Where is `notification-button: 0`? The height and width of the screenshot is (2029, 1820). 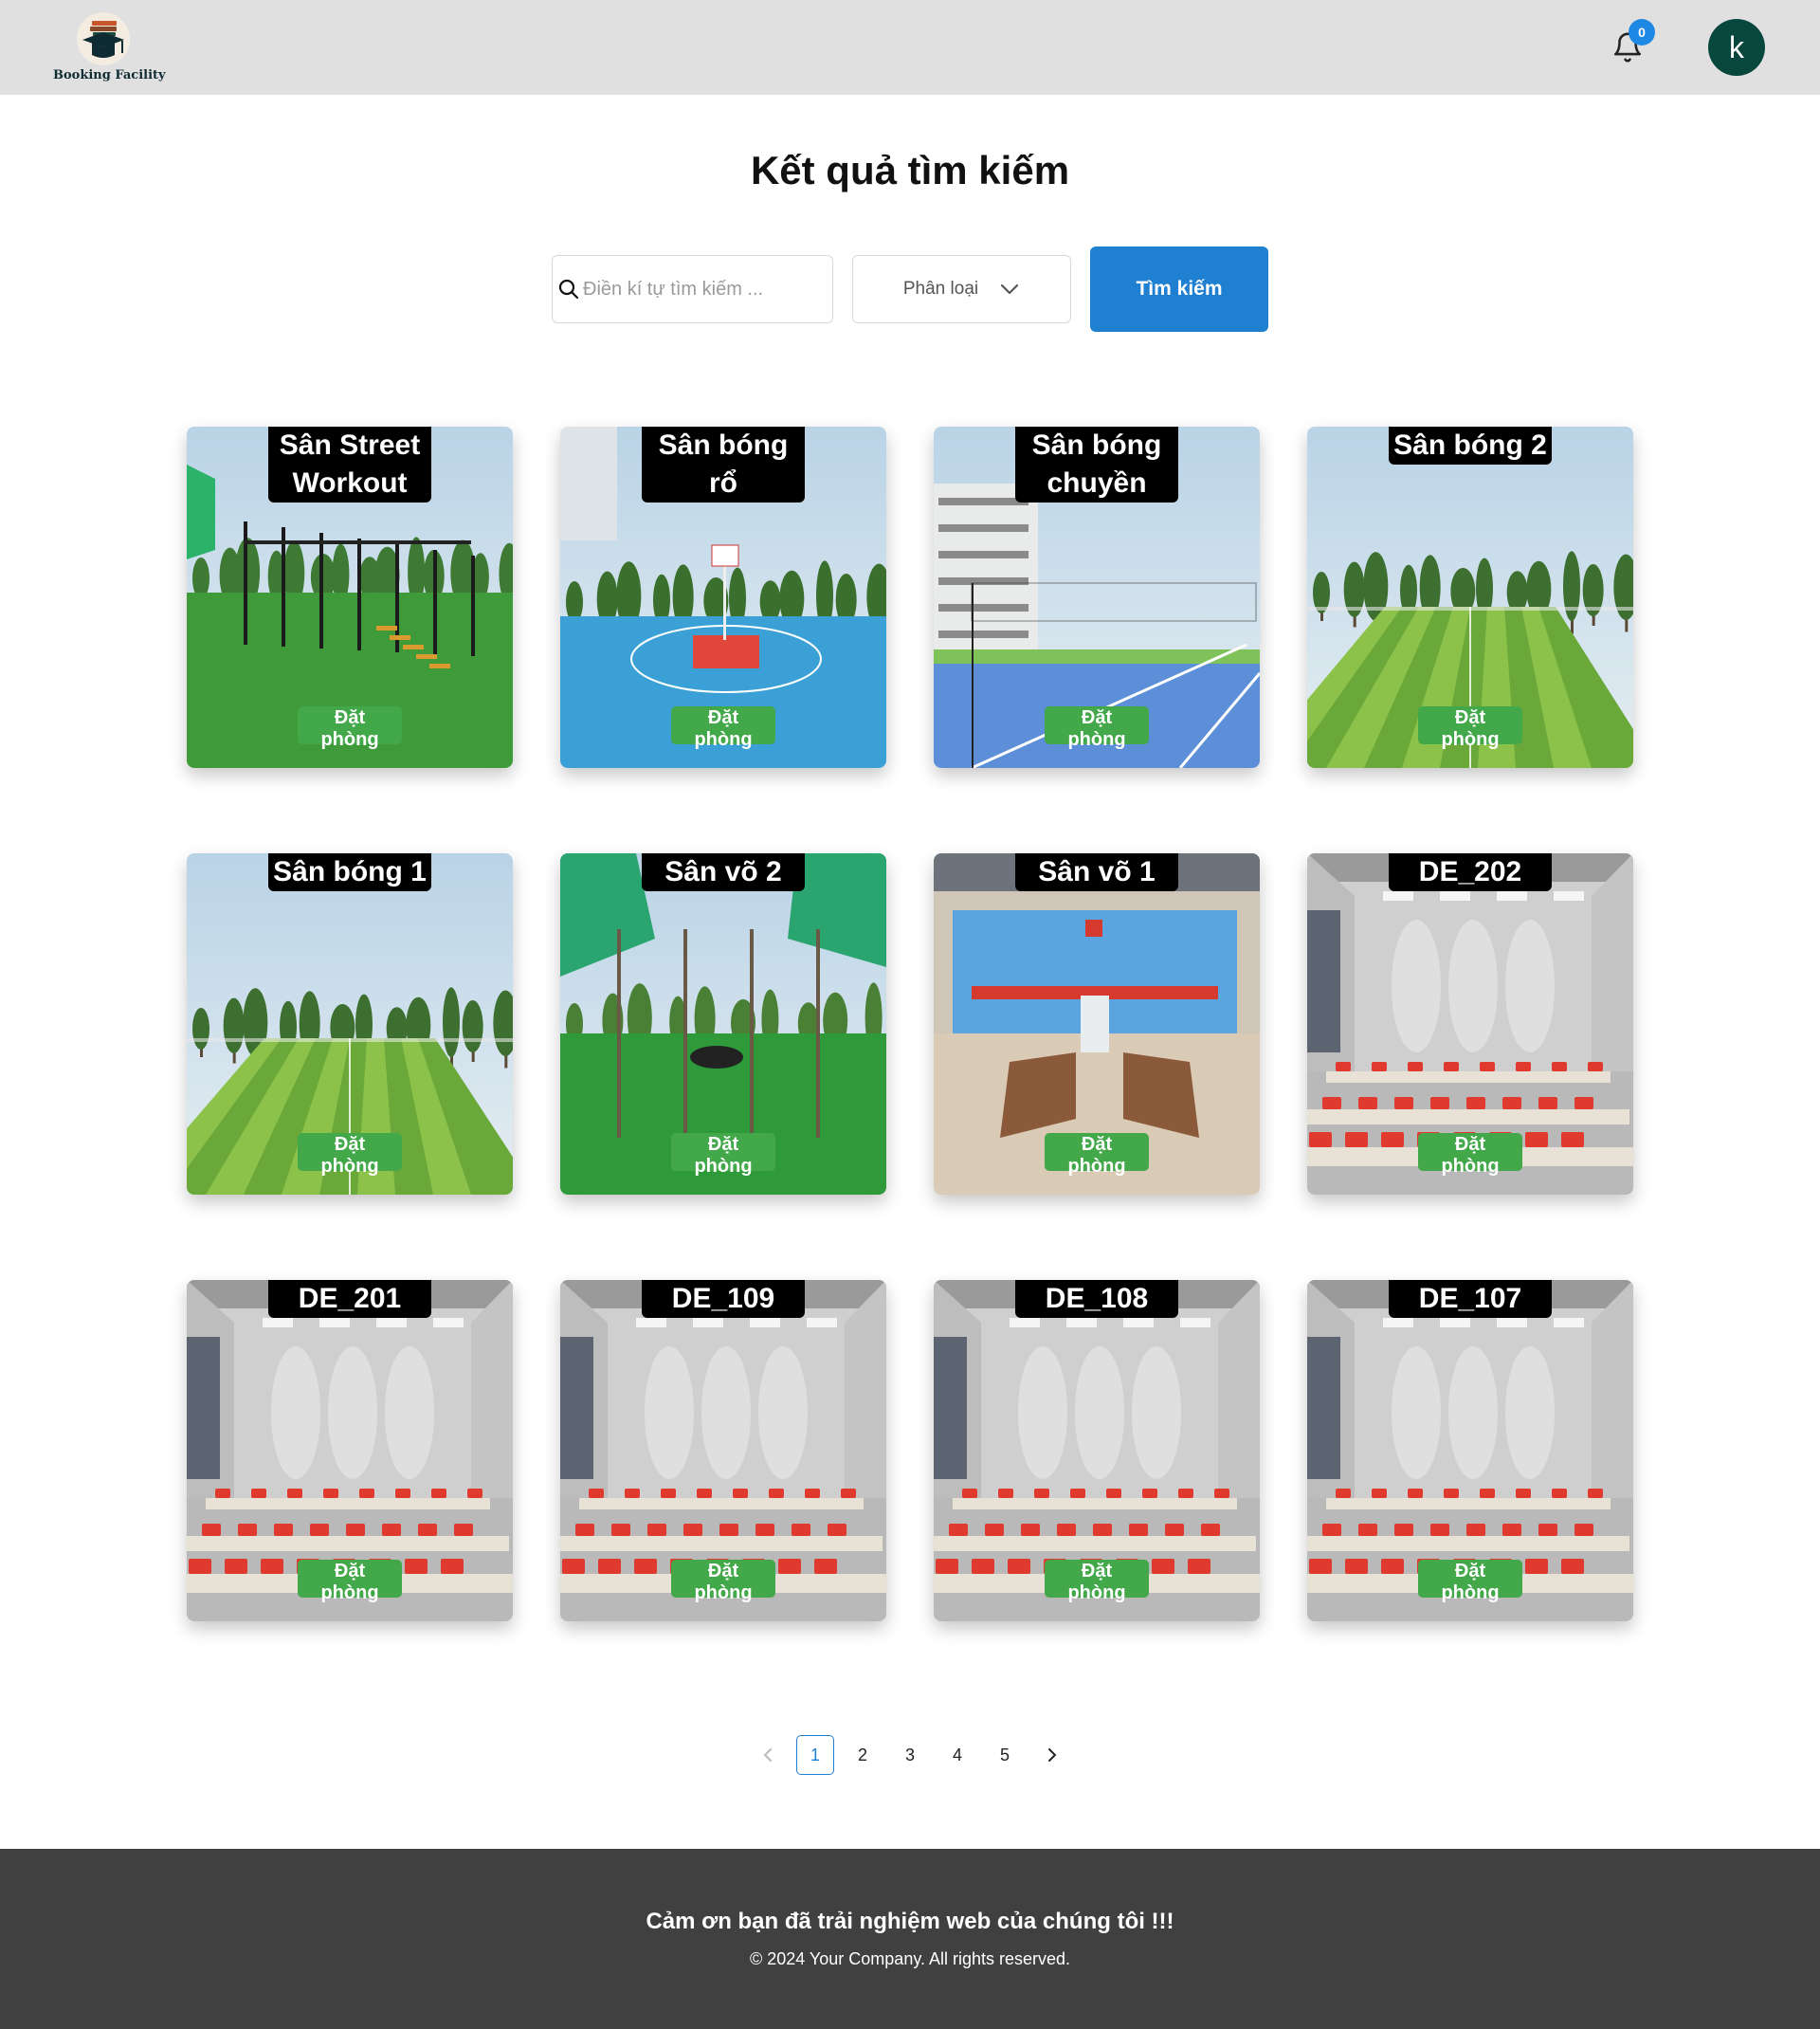 notification-button: 0 is located at coordinates (1631, 43).